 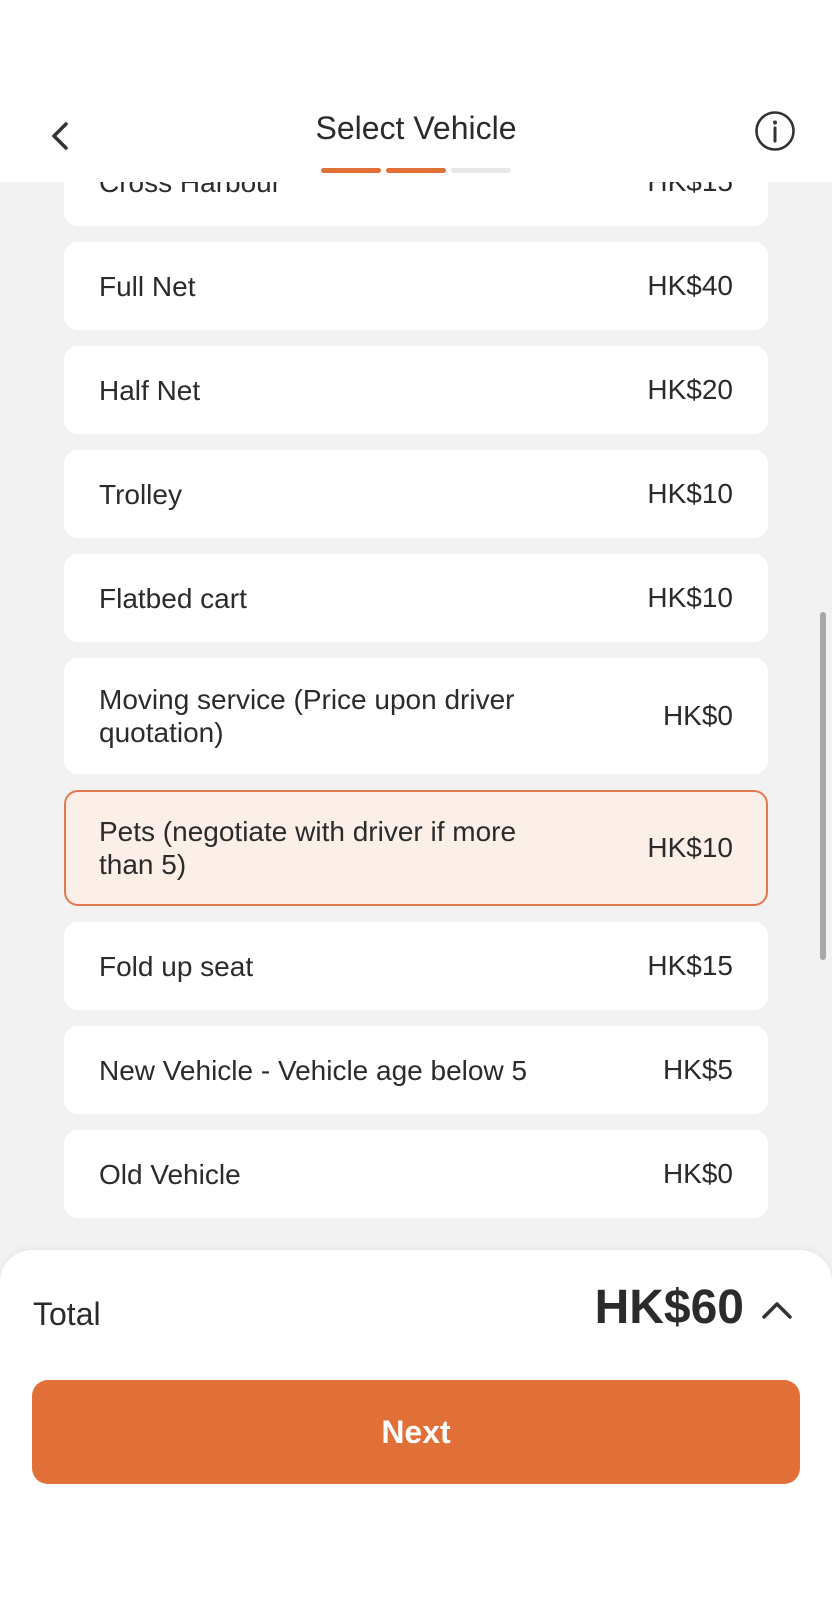 What do you see at coordinates (697, 1069) in the screenshot?
I see `option-price: HK$5` at bounding box center [697, 1069].